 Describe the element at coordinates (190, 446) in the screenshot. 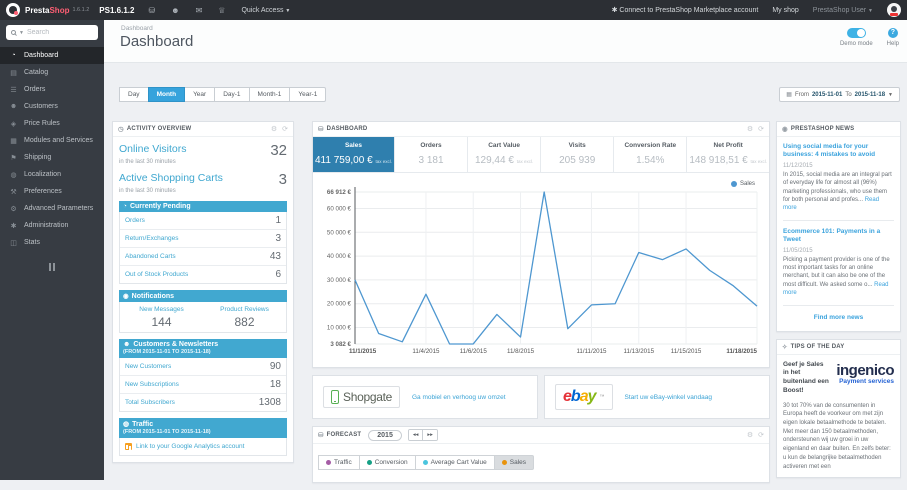

I see `google-analytics-link: Link to your Google Analytics account` at that location.